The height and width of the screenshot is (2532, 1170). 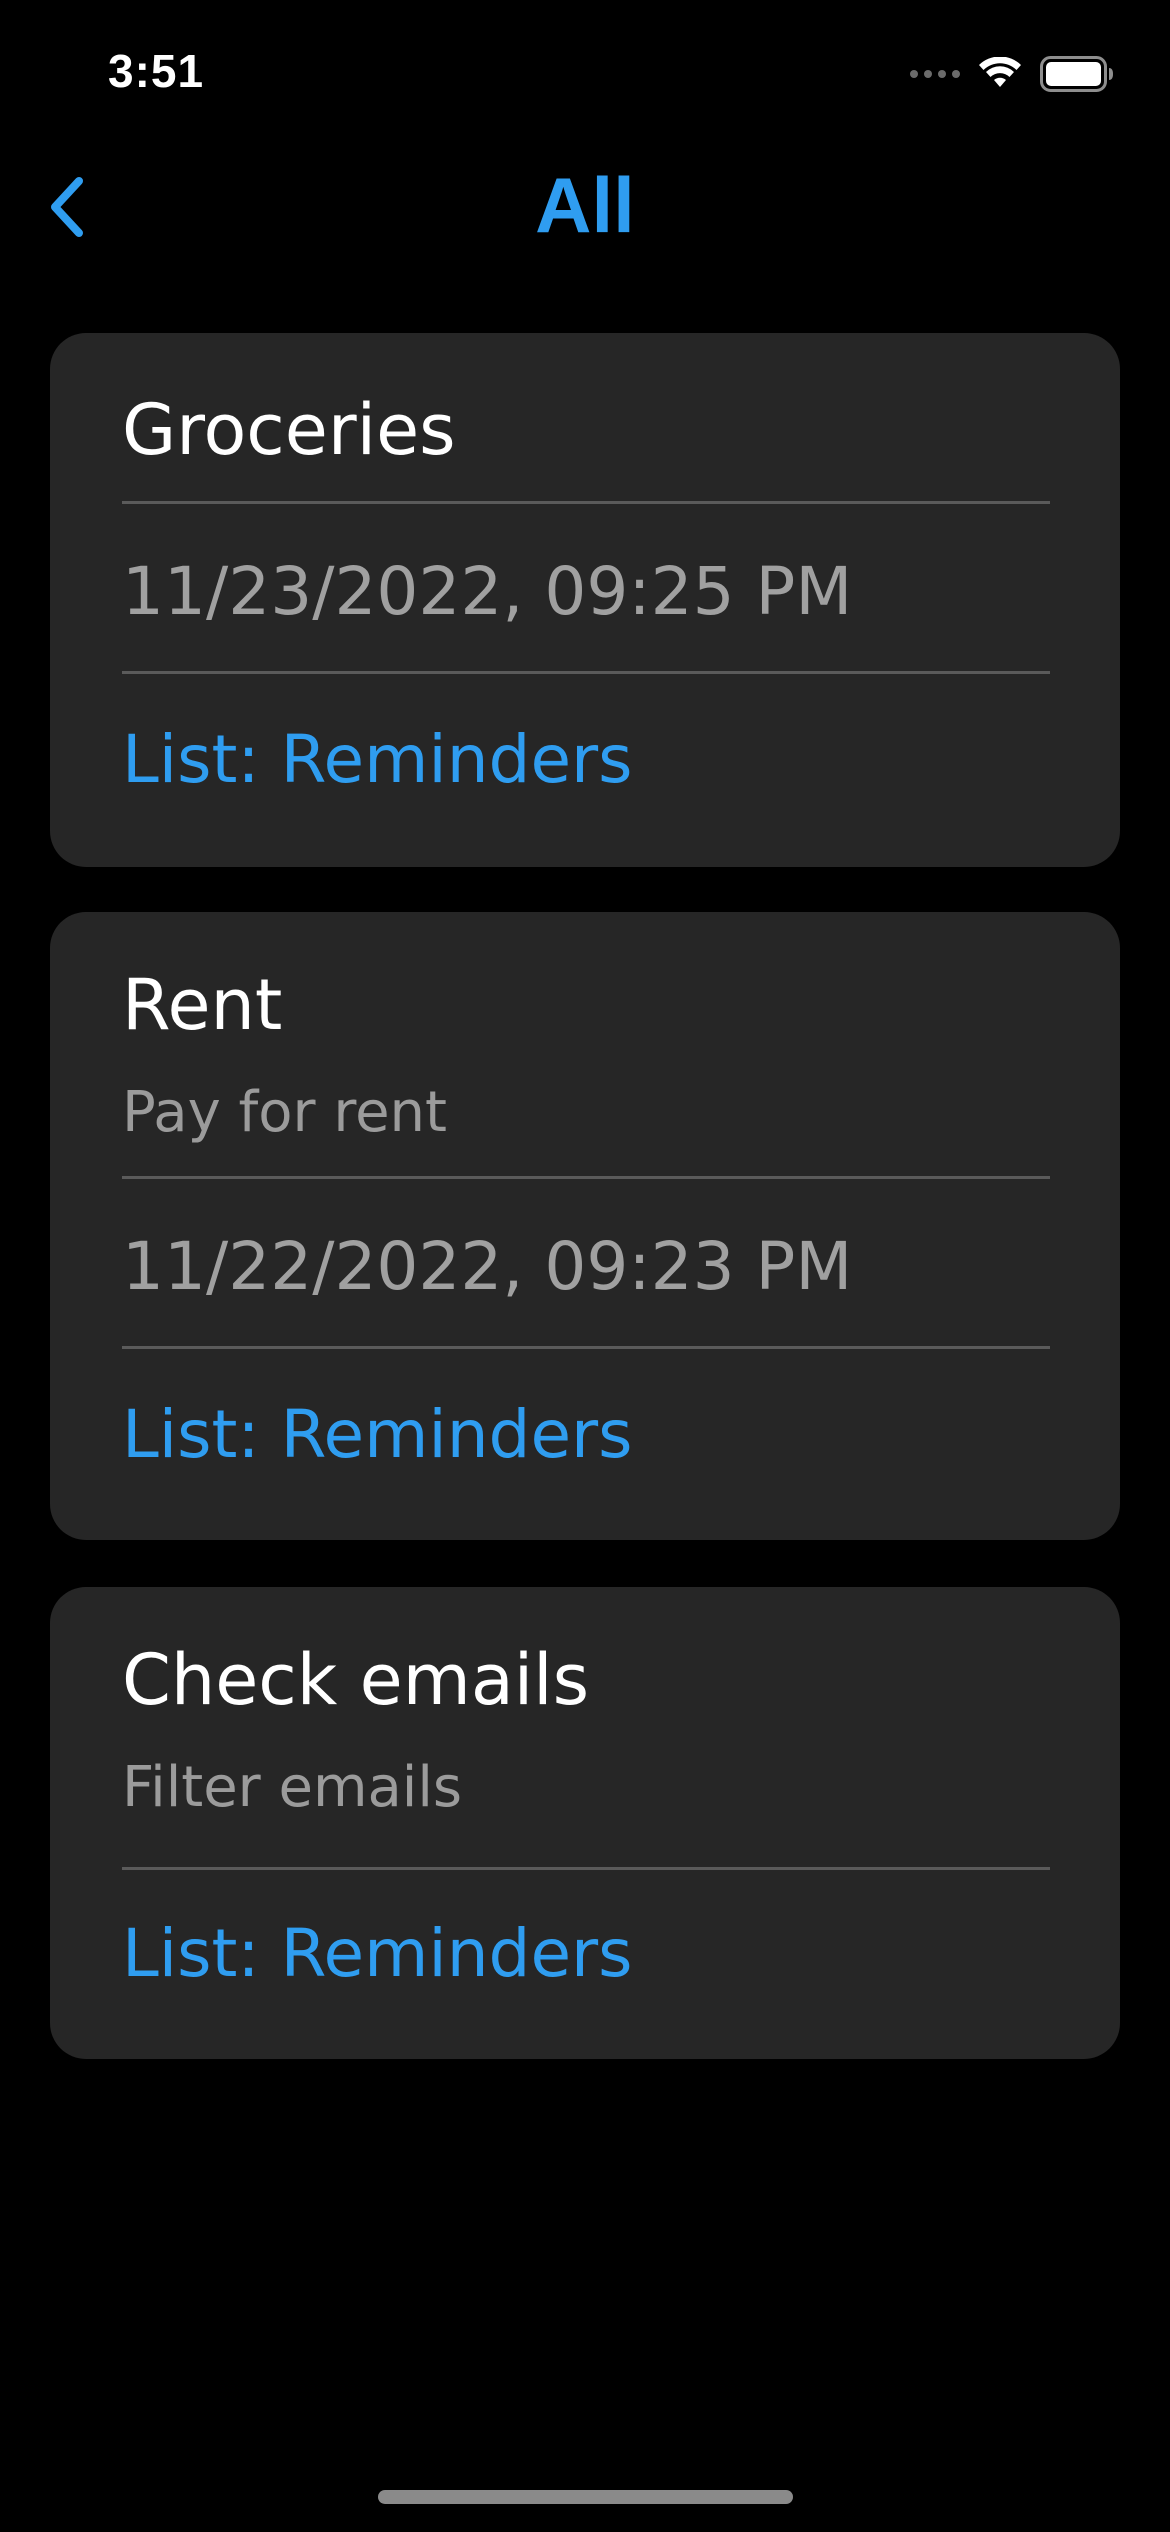 What do you see at coordinates (935, 74) in the screenshot?
I see `cellular-signal-icon` at bounding box center [935, 74].